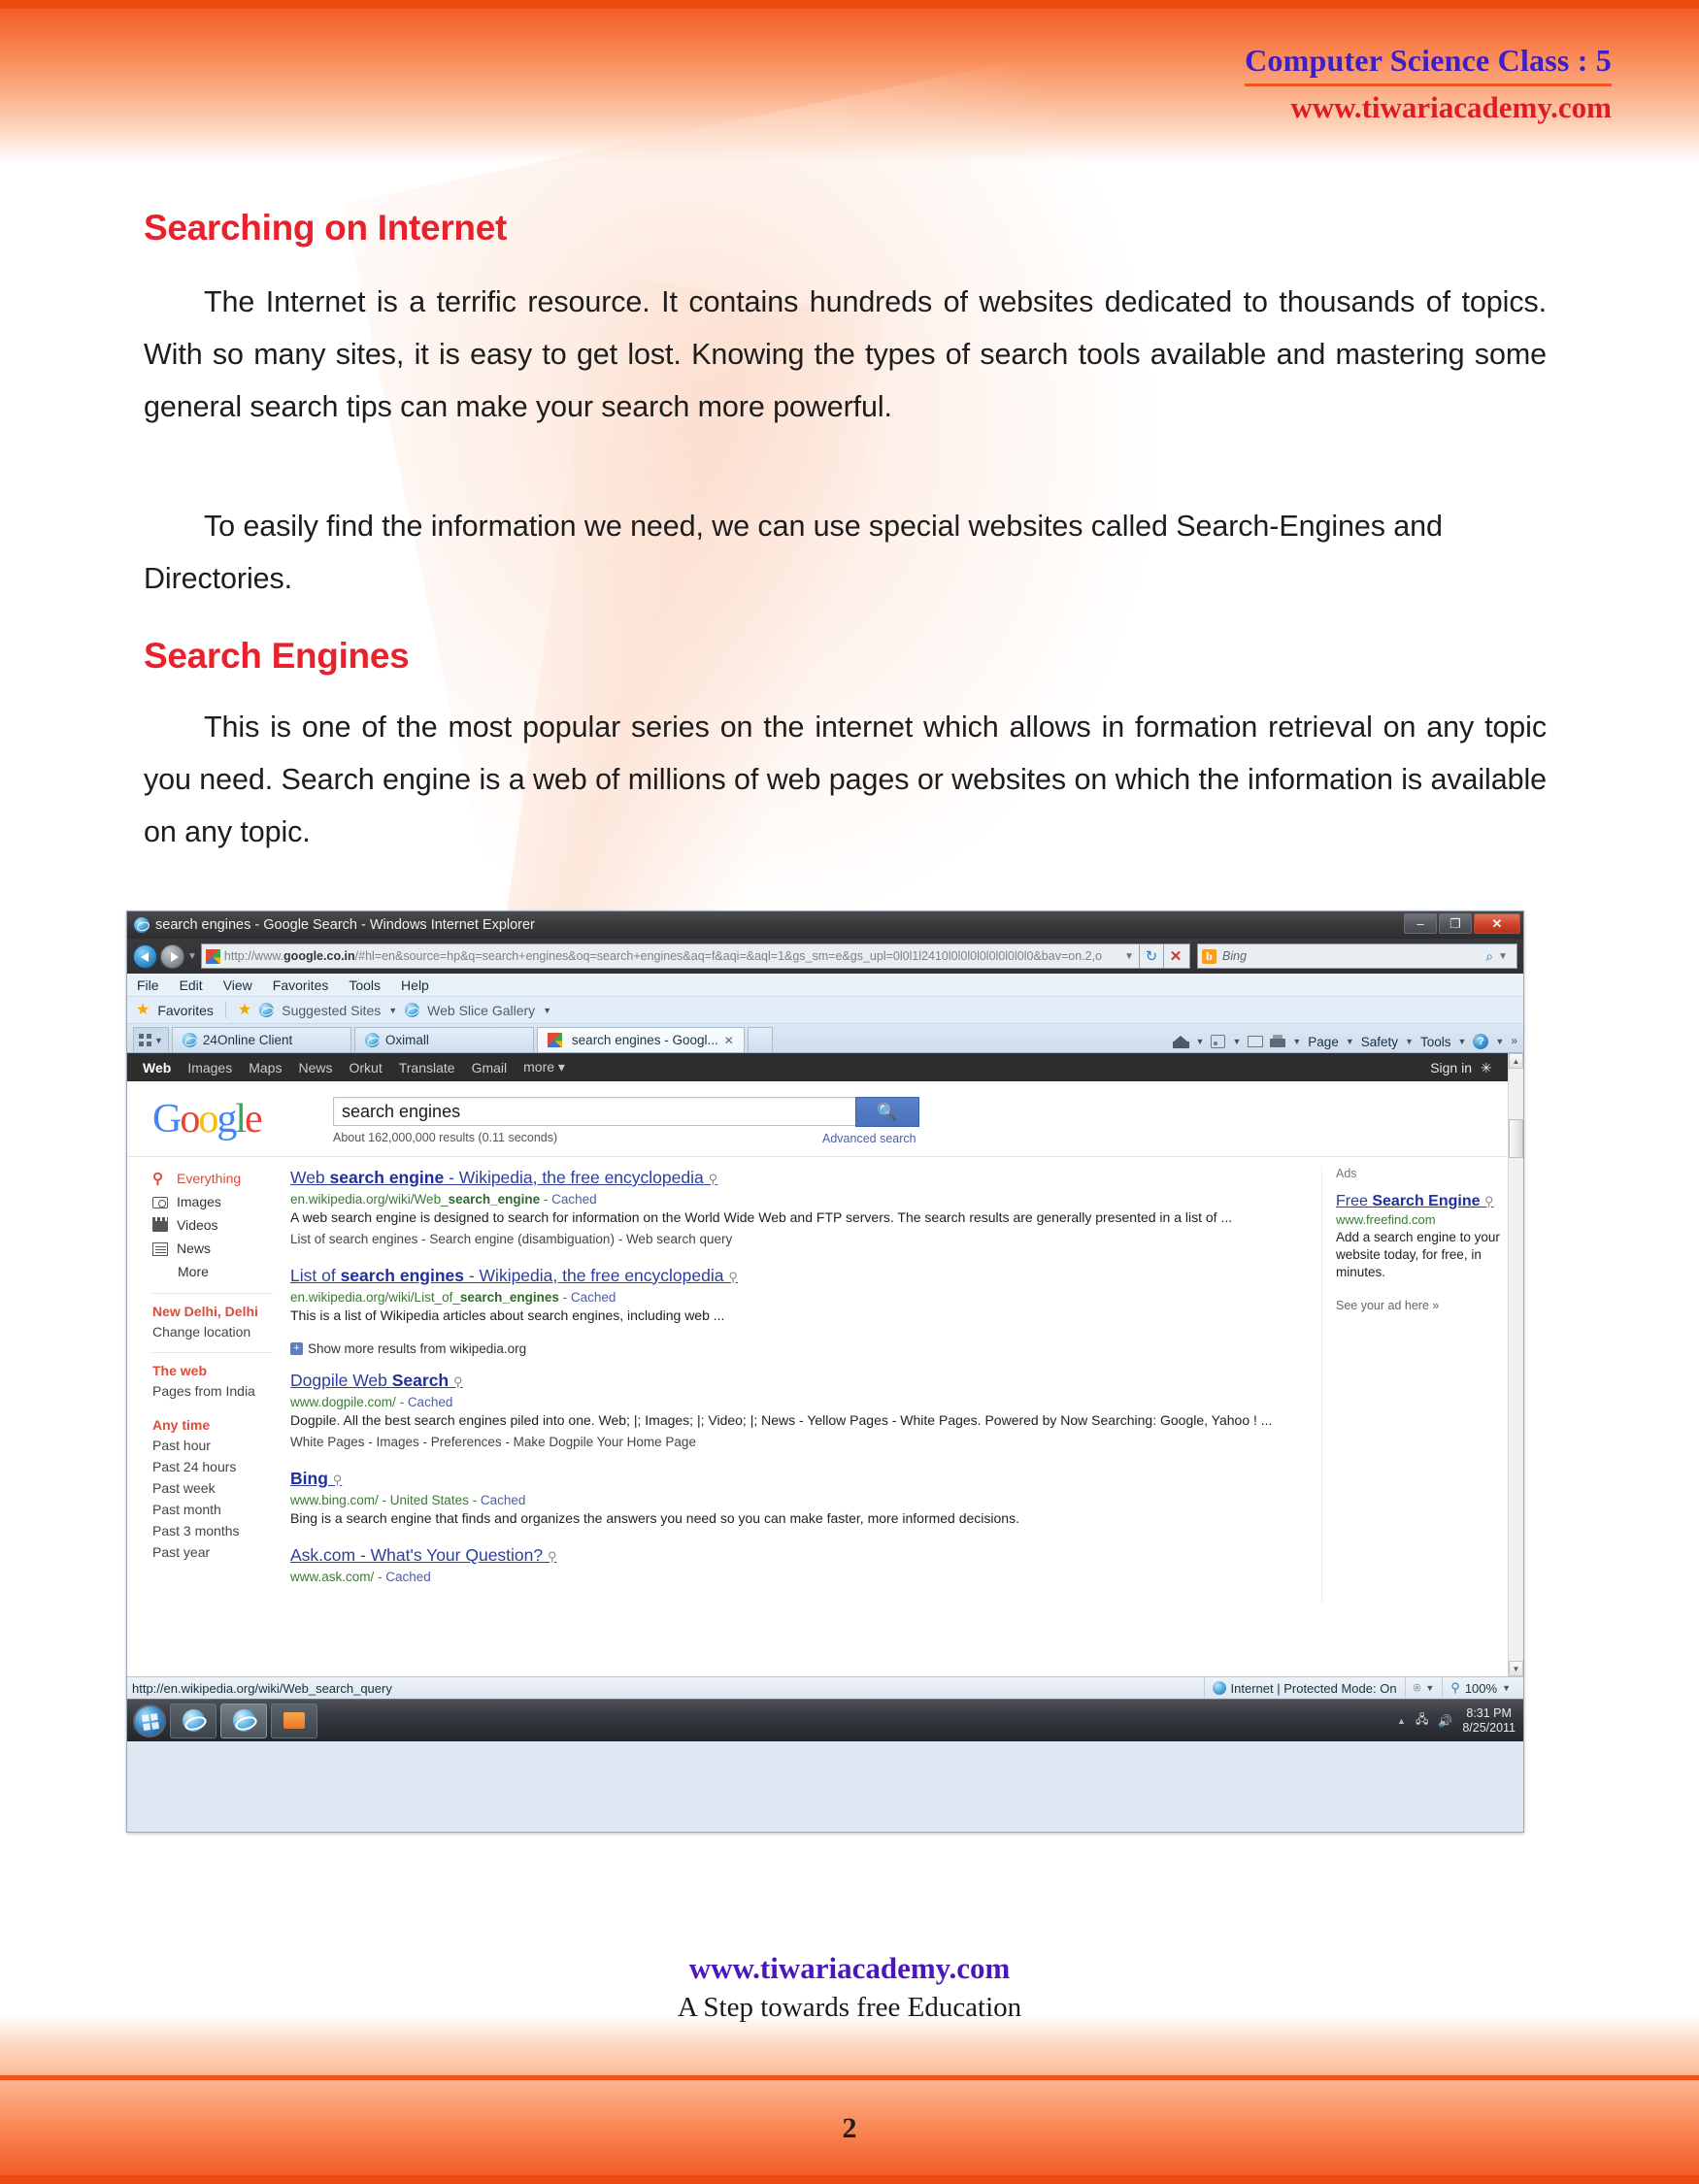 The image size is (1699, 2184). I want to click on rail-item-images: Images, so click(213, 1201).